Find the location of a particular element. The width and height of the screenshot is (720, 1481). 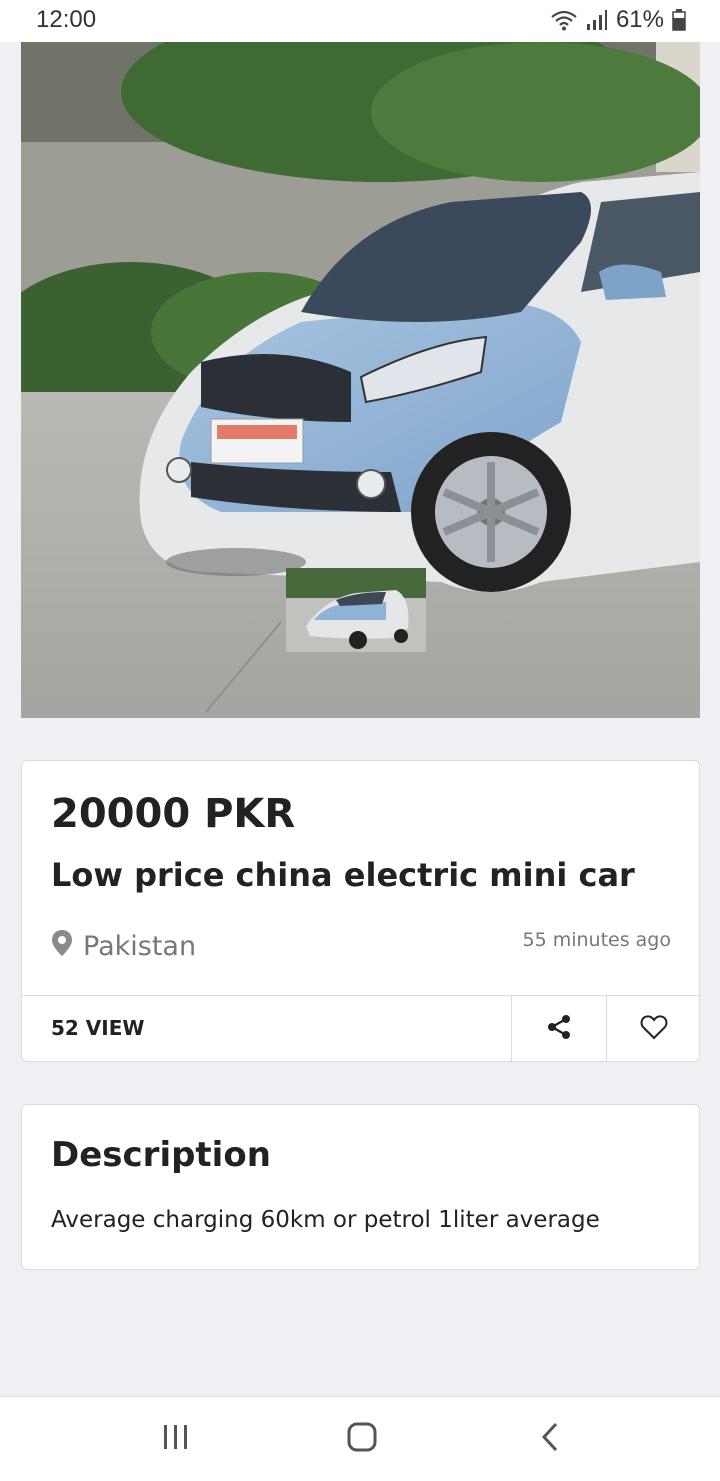

listing-location: Pakistan is located at coordinates (123, 946).